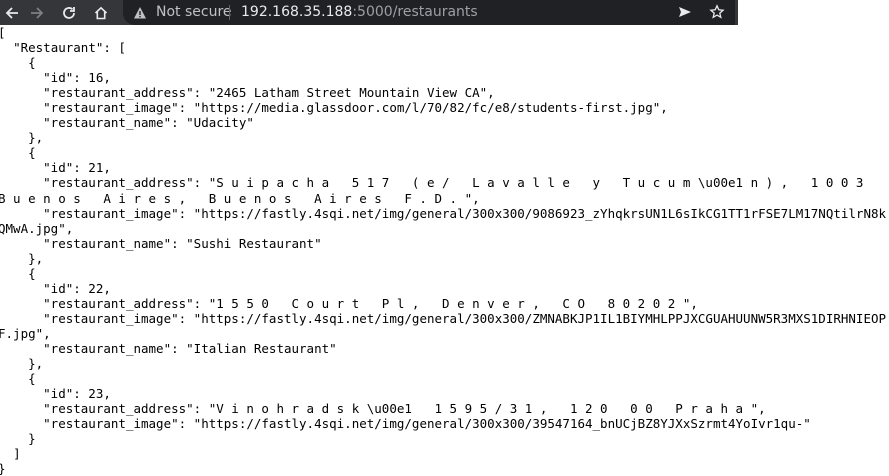 This screenshot has height=476, width=889. I want to click on reload-icon, so click(69, 12).